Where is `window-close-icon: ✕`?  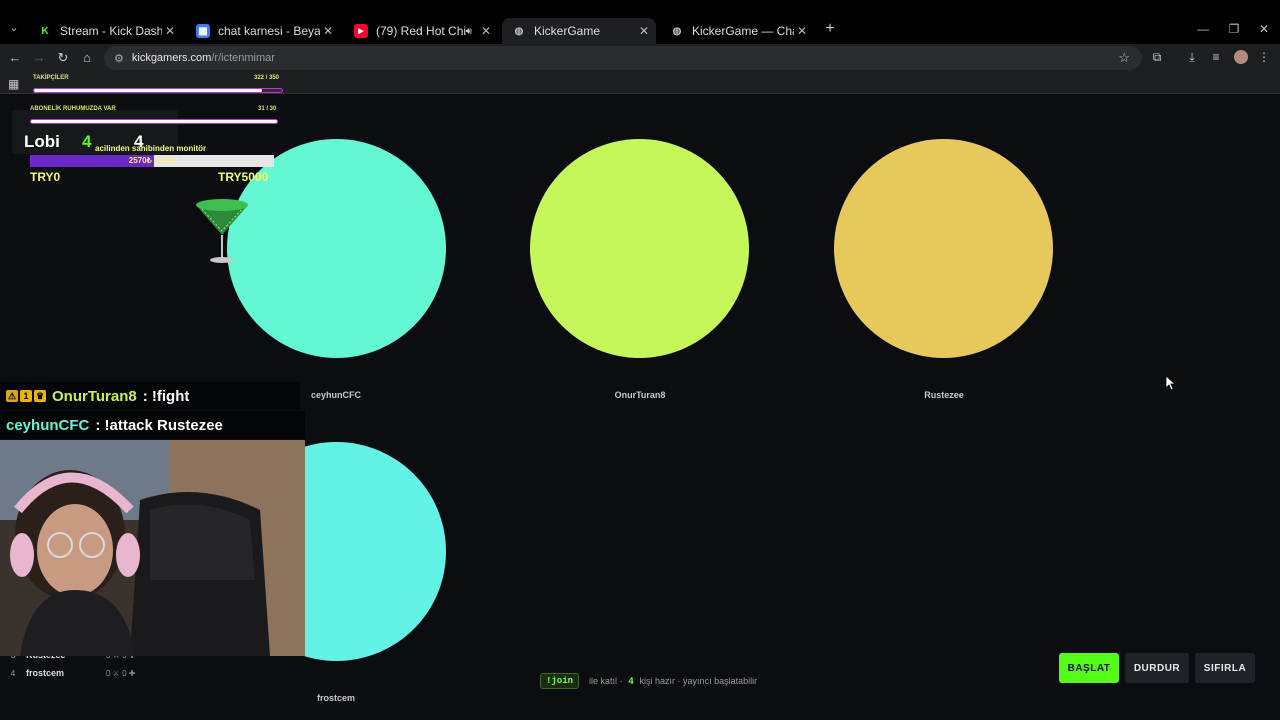
window-close-icon: ✕ is located at coordinates (1264, 29).